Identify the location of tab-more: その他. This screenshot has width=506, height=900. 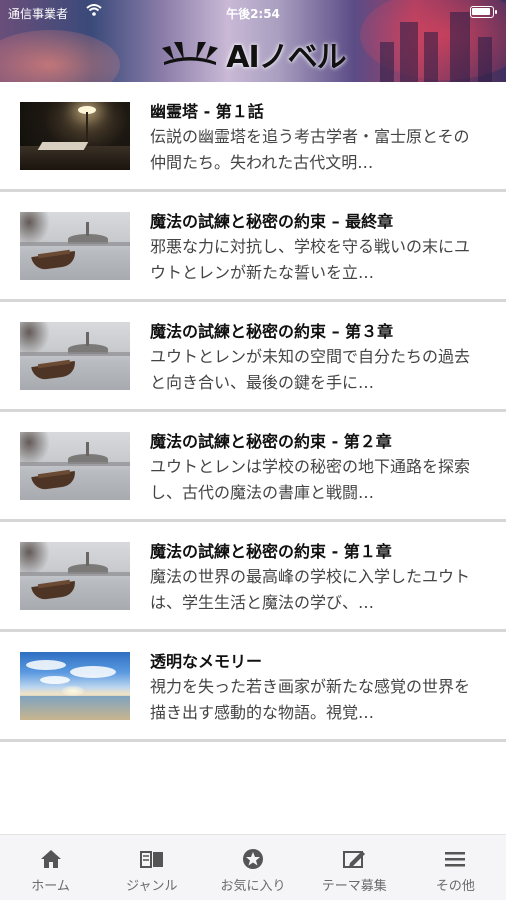
(455, 867).